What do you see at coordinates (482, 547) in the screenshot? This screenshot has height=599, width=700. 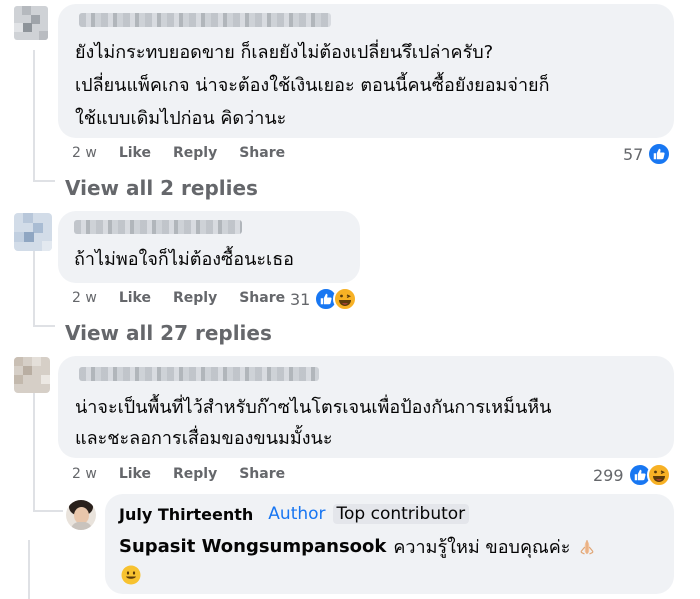 I see `reply-text: ความรู้ใหม่ ขอบคุณค่ะ` at bounding box center [482, 547].